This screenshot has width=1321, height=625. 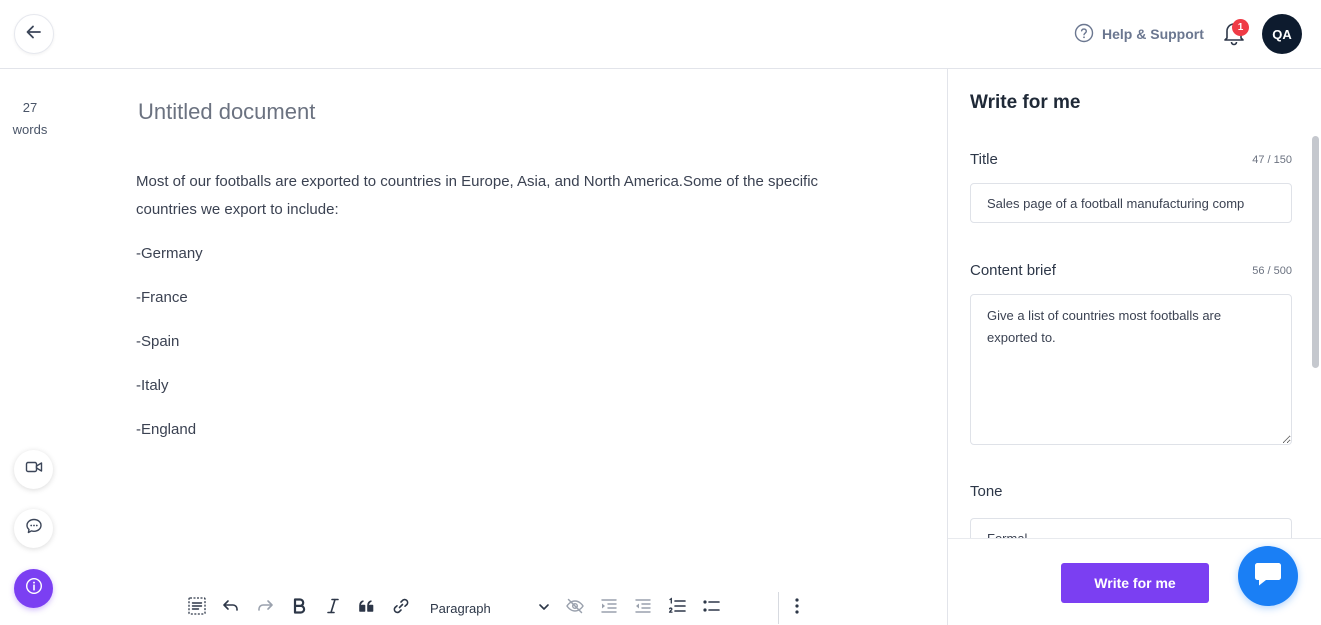 I want to click on avatar: QA, so click(x=1282, y=34).